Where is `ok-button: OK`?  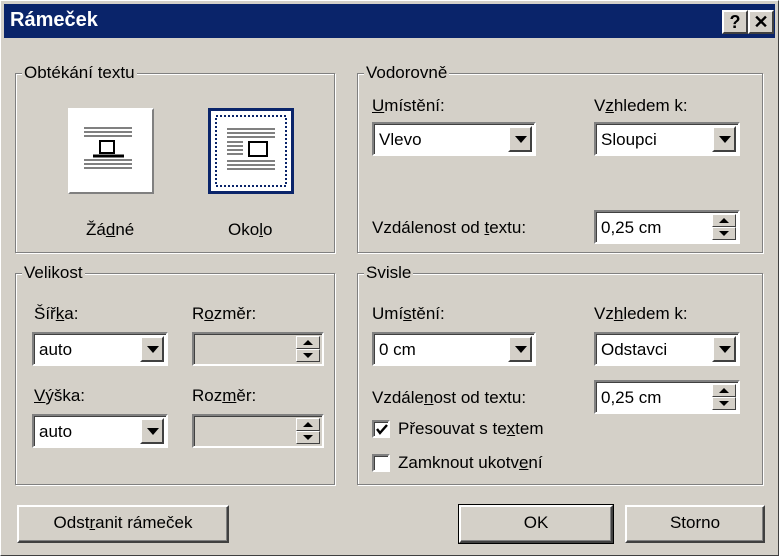 ok-button: OK is located at coordinates (536, 524).